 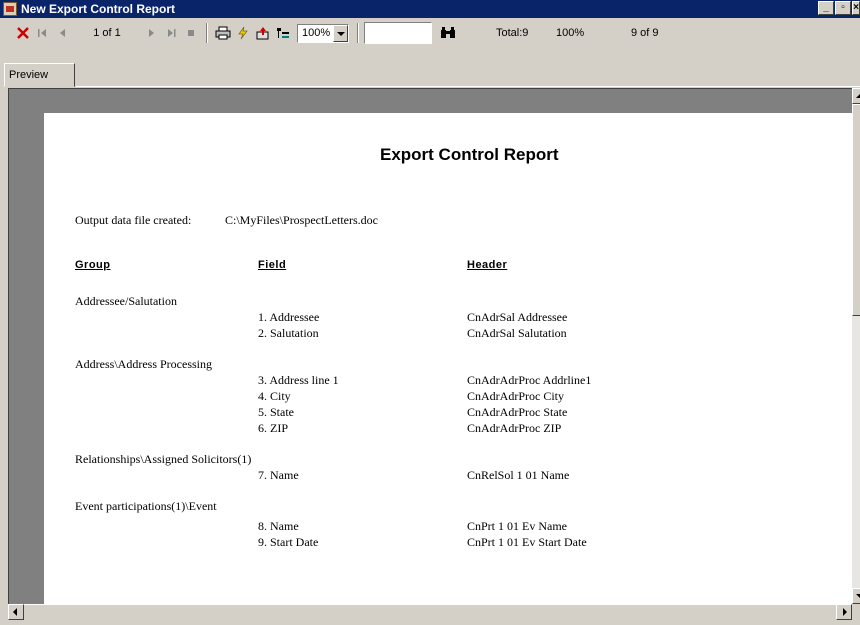 I want to click on zoom-select: 100%, so click(x=323, y=33).